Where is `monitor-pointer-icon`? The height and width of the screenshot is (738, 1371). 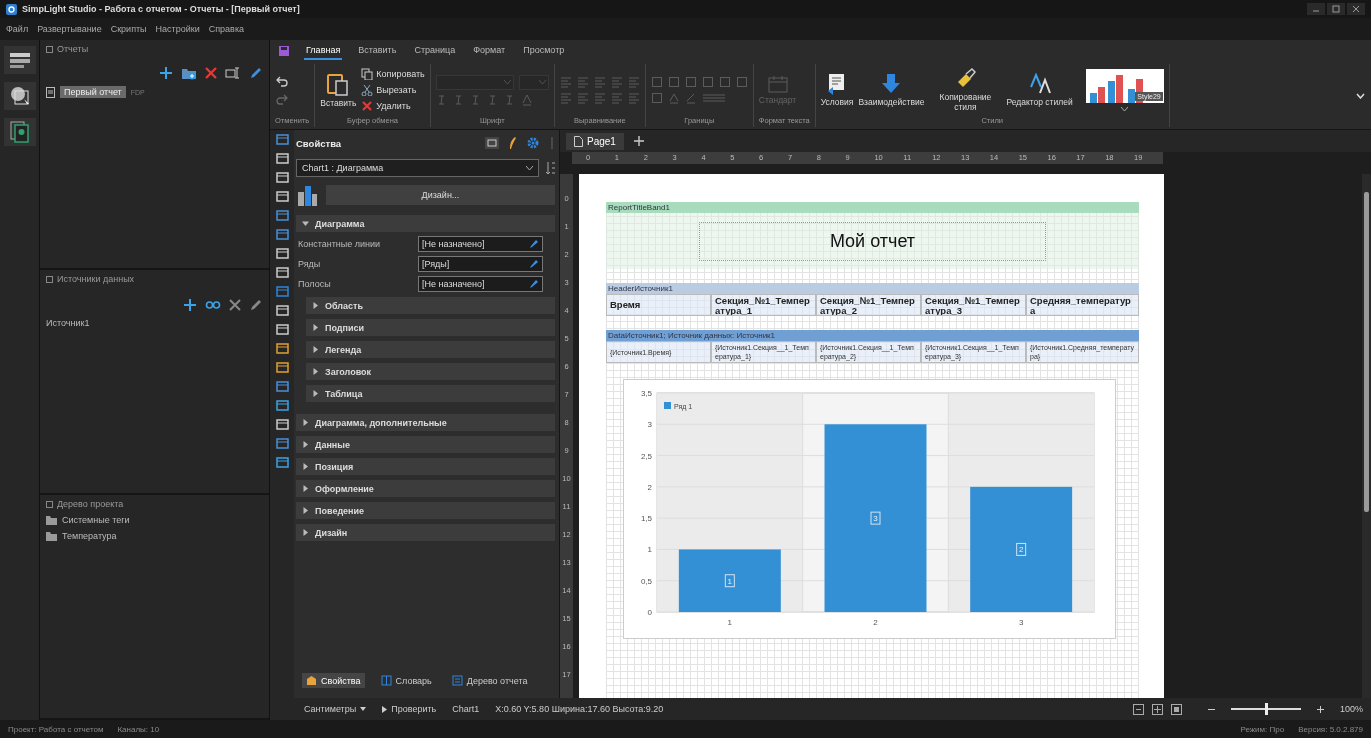
monitor-pointer-icon is located at coordinates (19, 96).